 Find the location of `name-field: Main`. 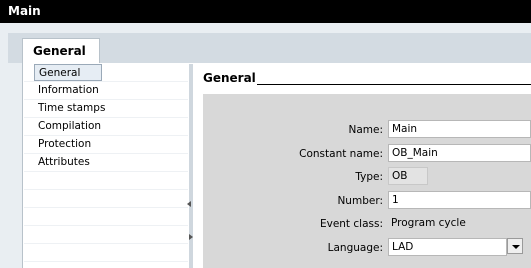

name-field: Main is located at coordinates (459, 129).